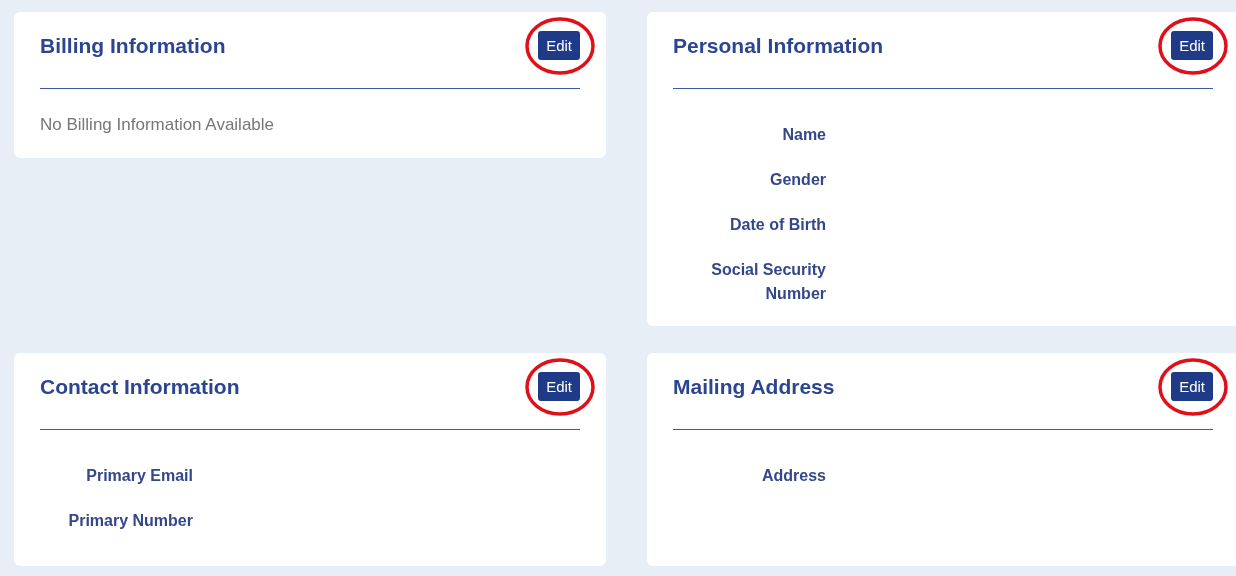 This screenshot has height=576, width=1236. Describe the element at coordinates (130, 521) in the screenshot. I see `field-label: Primary Number` at that location.